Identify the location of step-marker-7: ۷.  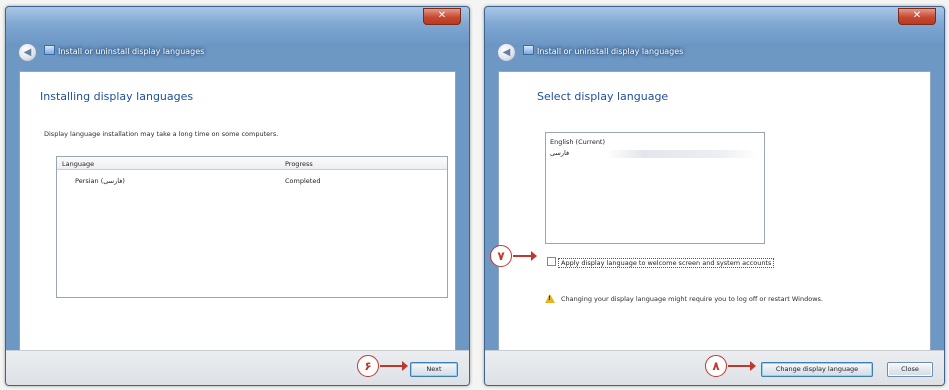
(501, 256).